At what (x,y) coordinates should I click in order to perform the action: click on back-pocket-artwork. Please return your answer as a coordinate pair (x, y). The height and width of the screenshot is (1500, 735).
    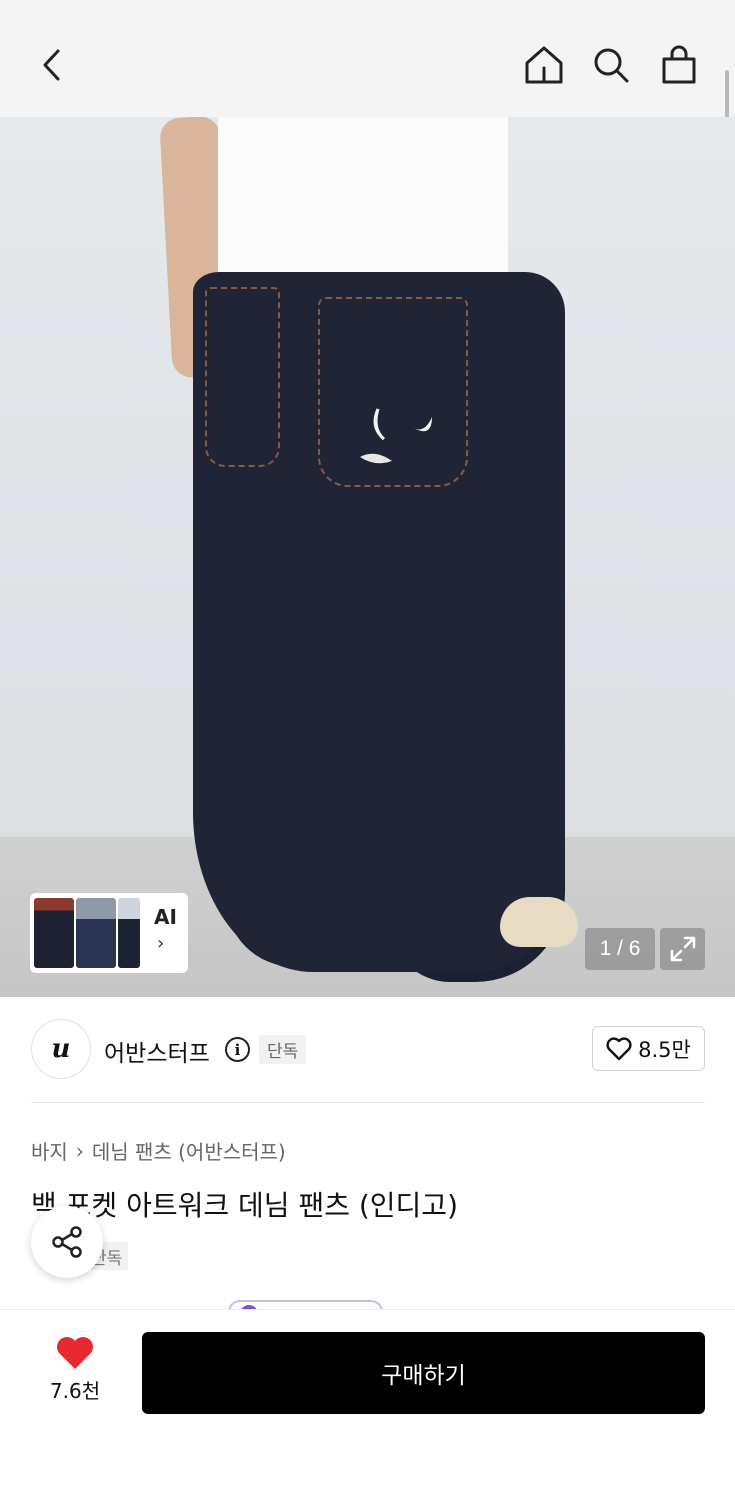
    Looking at the image, I should click on (393, 392).